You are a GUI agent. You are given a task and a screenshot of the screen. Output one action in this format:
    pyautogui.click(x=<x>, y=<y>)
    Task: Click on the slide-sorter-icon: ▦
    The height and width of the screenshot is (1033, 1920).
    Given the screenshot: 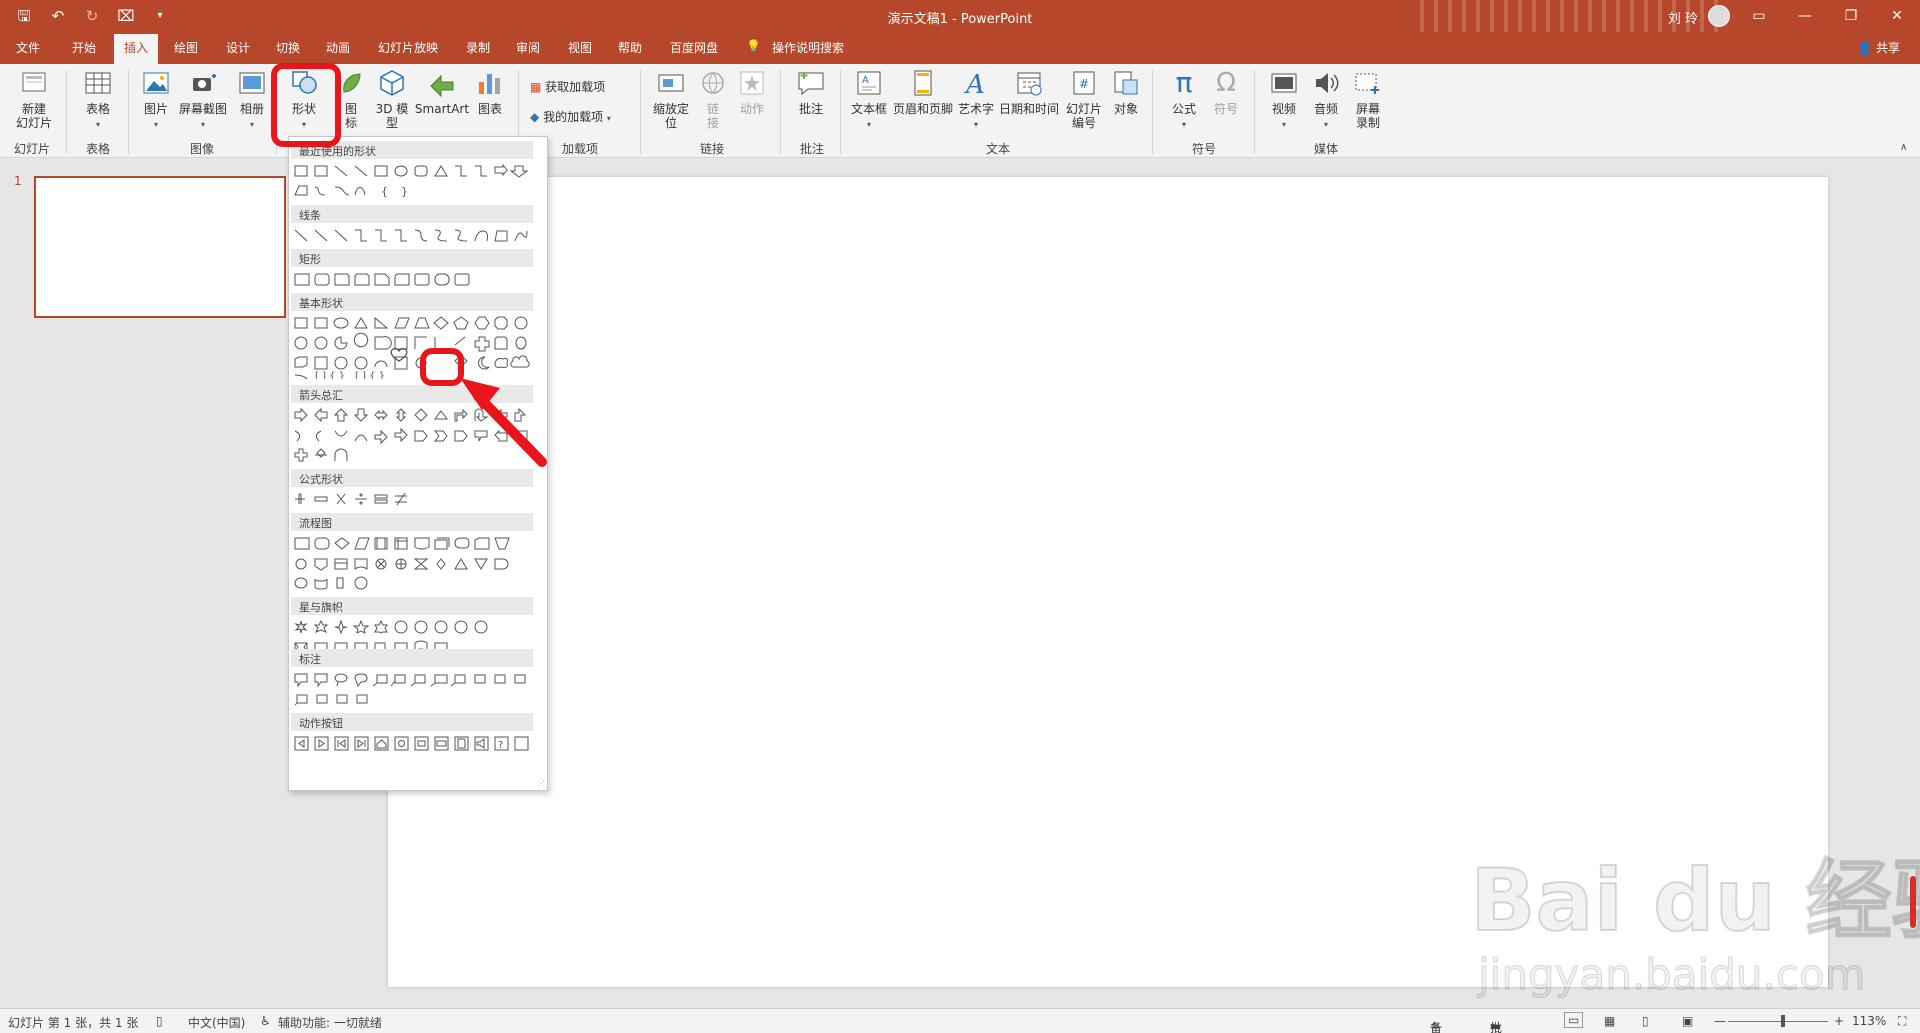 What is the action you would take?
    pyautogui.click(x=1609, y=1021)
    